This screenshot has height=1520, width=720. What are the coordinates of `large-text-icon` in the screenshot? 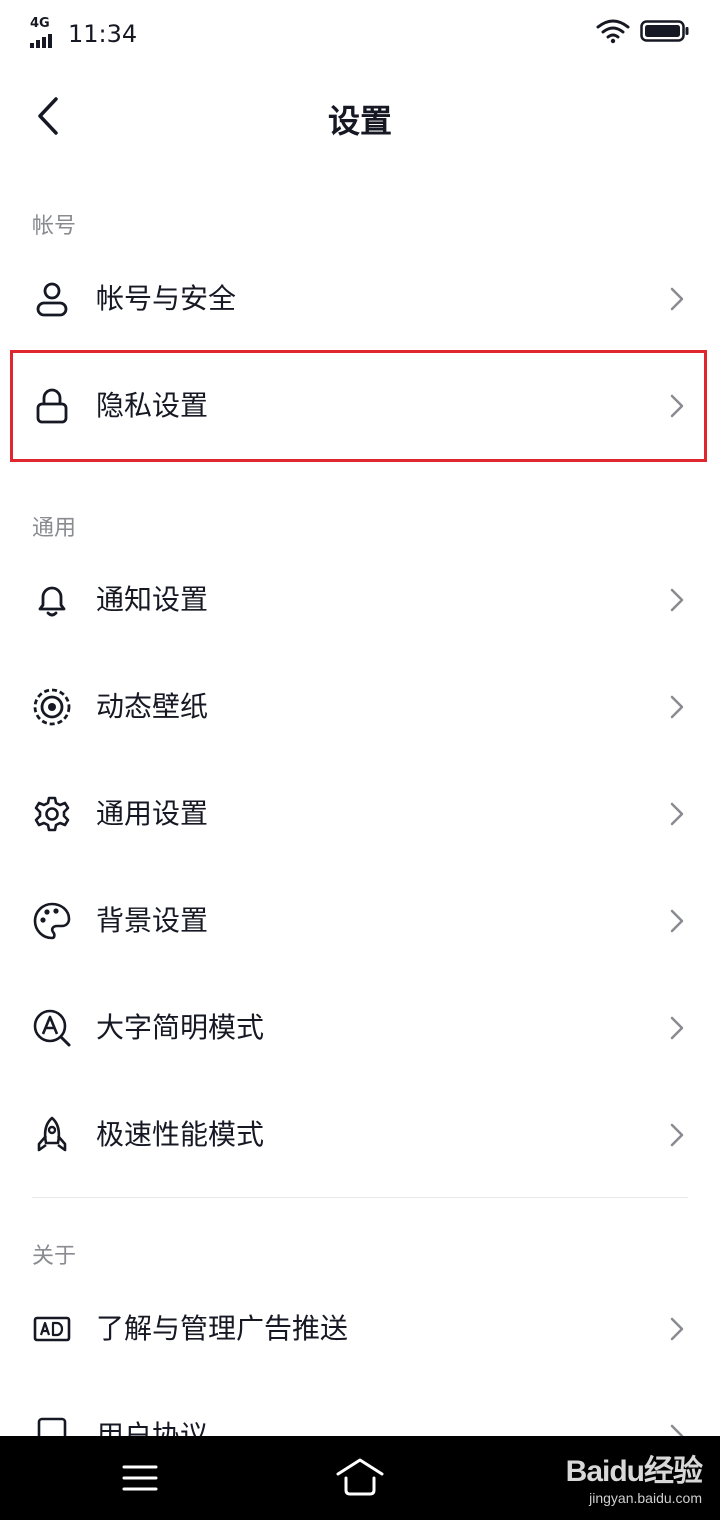 It's located at (52, 1028).